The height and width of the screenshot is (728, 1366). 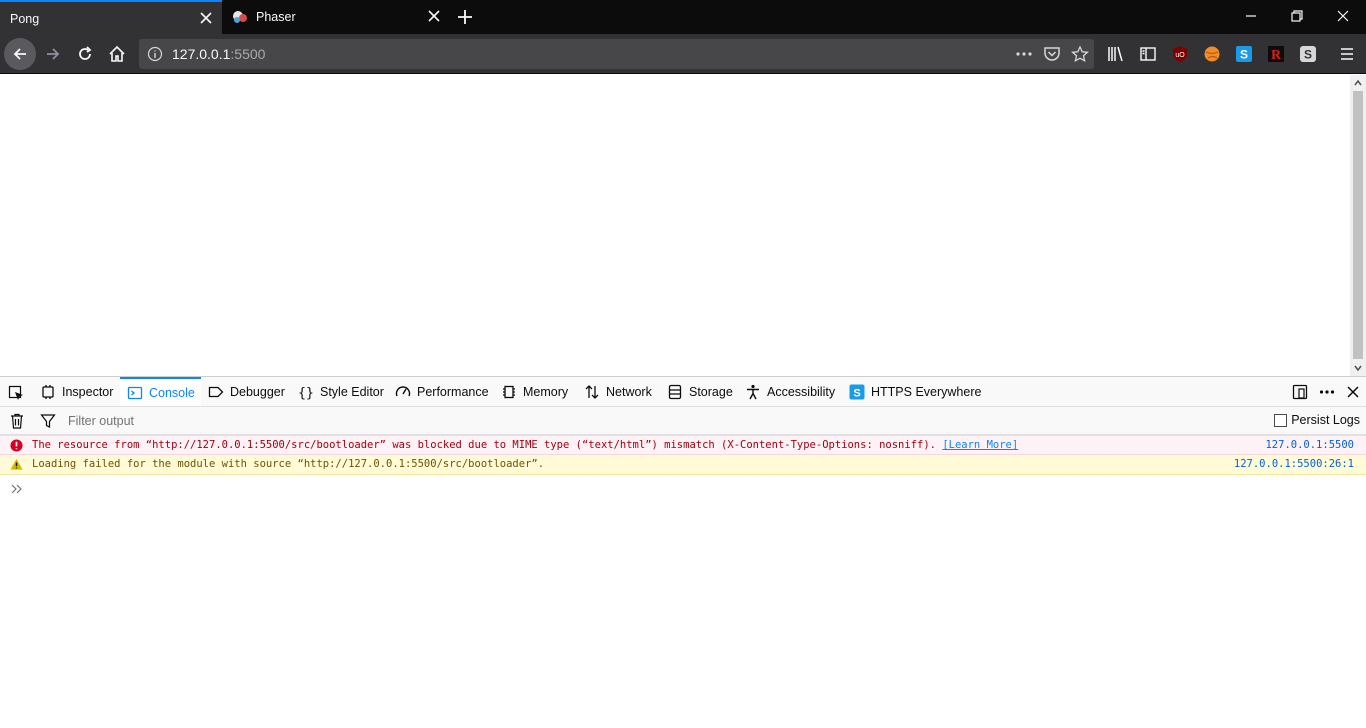 I want to click on phaser-favicon-icon, so click(x=240, y=17).